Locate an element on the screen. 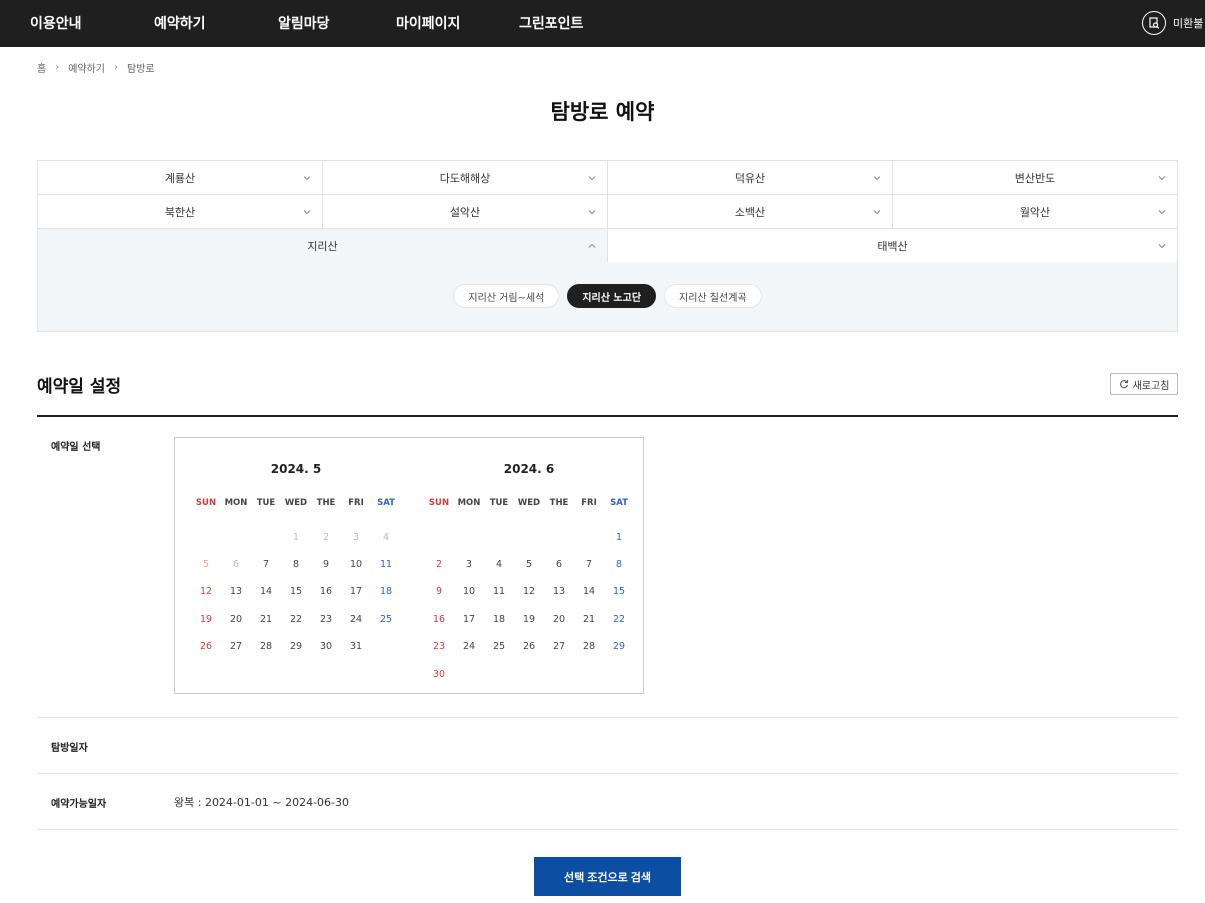  chevron-up-icon is located at coordinates (592, 245).